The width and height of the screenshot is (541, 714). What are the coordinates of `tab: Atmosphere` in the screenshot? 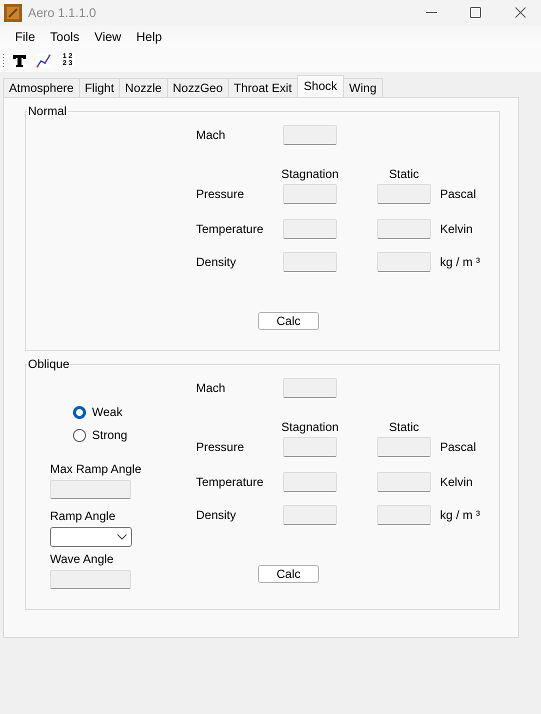 It's located at (41, 87).